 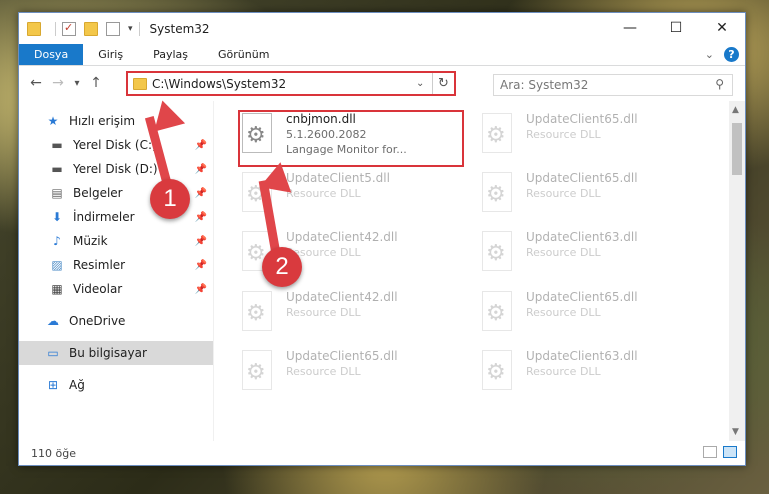 What do you see at coordinates (102, 121) in the screenshot?
I see `sidebar-item-label: Hızlı erişim` at bounding box center [102, 121].